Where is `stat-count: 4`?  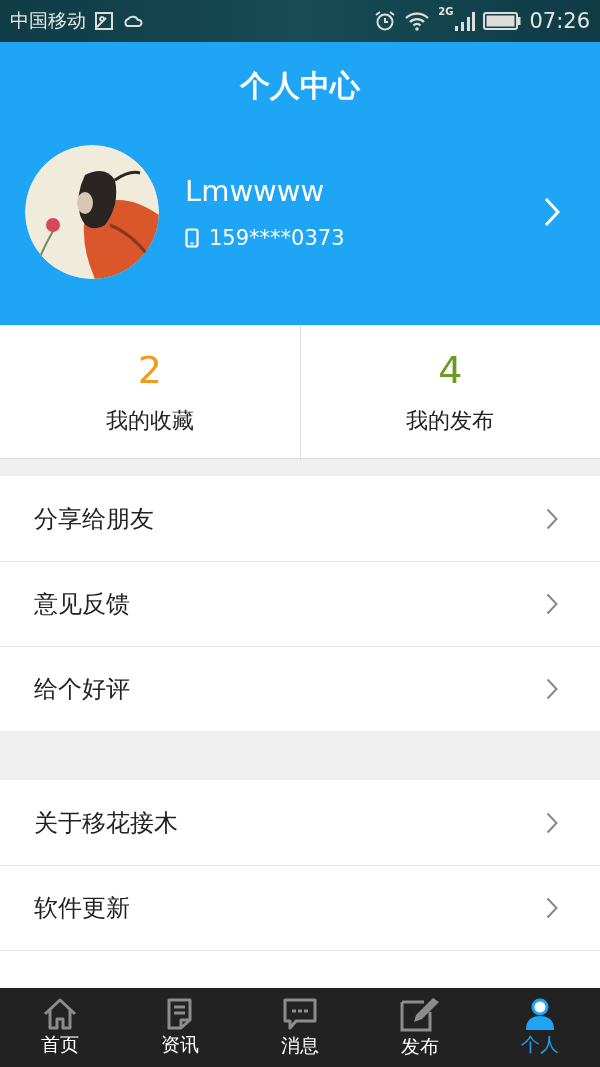 stat-count: 4 is located at coordinates (450, 369).